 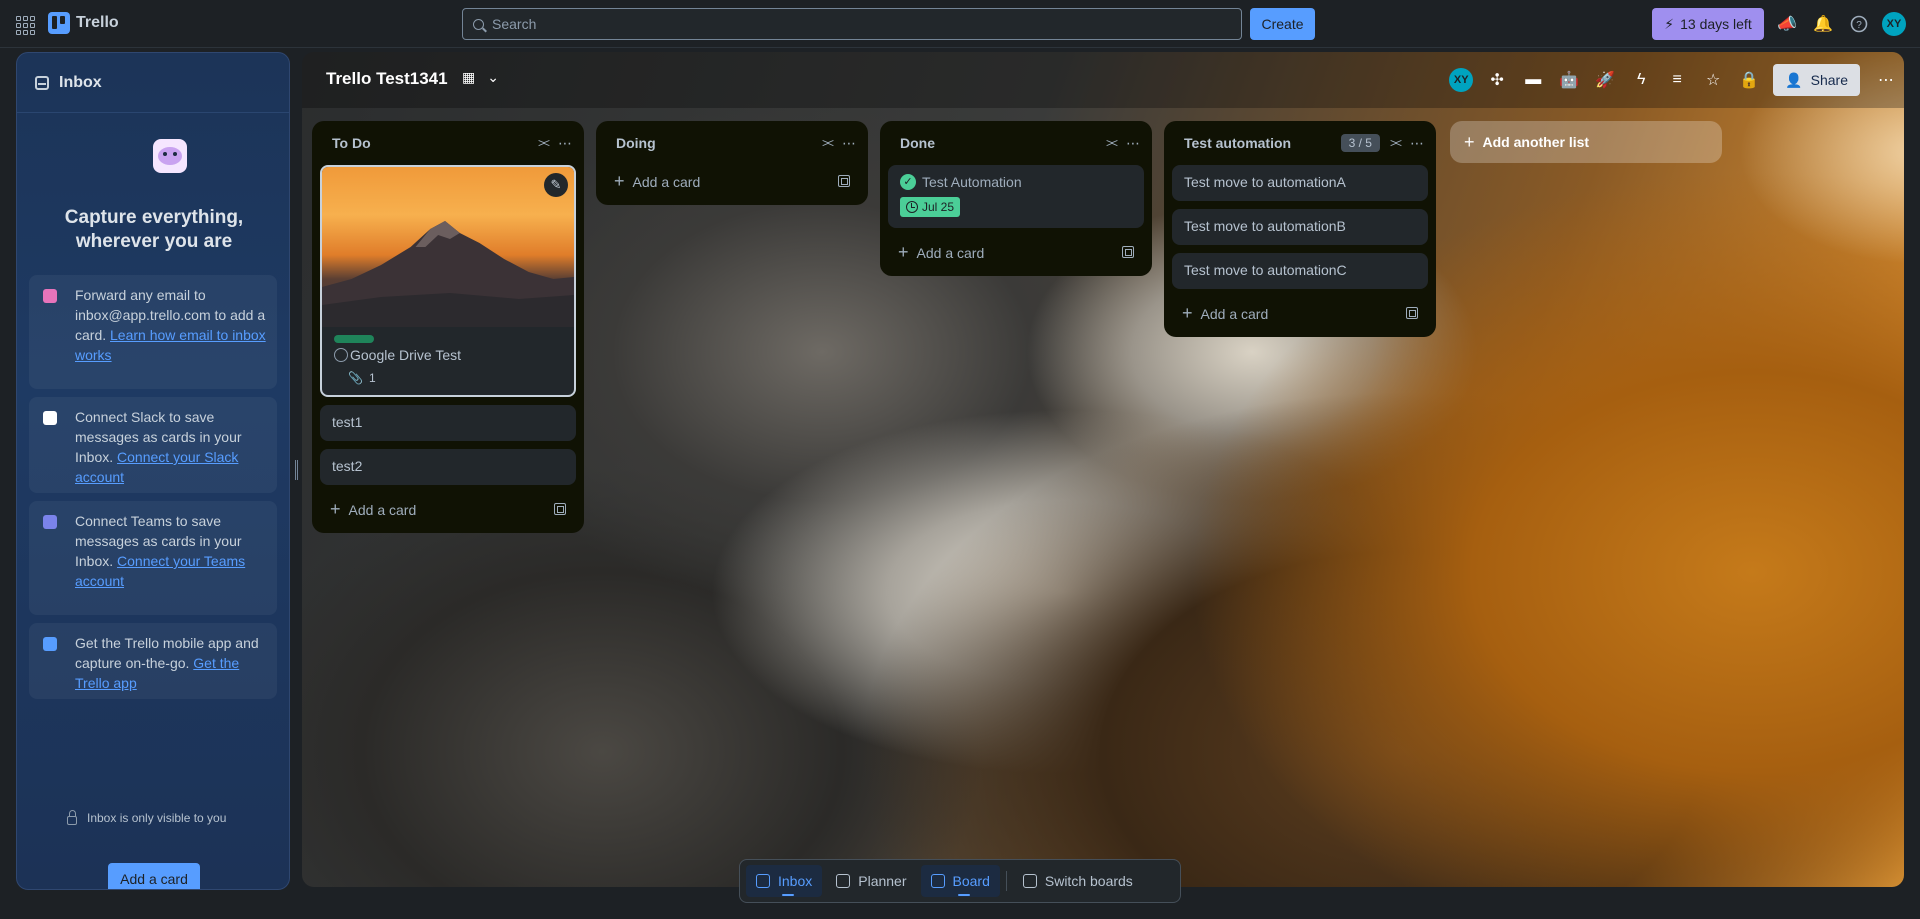 What do you see at coordinates (406, 355) in the screenshot?
I see `card-title: Google Drive Test` at bounding box center [406, 355].